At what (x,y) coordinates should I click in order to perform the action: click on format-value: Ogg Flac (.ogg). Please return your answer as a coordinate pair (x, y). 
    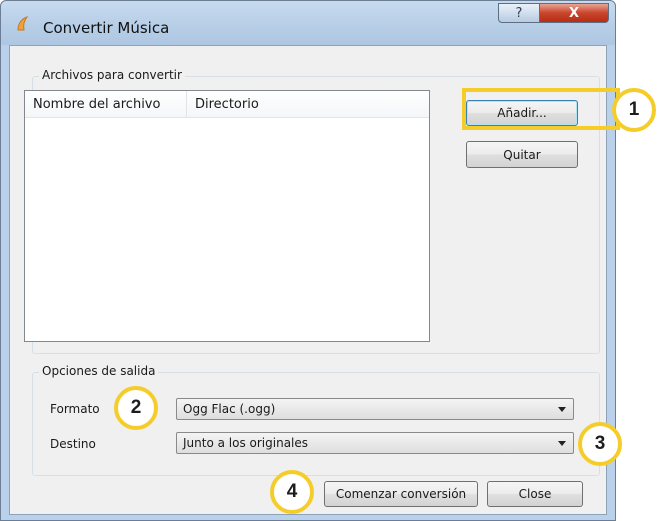
    Looking at the image, I should click on (229, 409).